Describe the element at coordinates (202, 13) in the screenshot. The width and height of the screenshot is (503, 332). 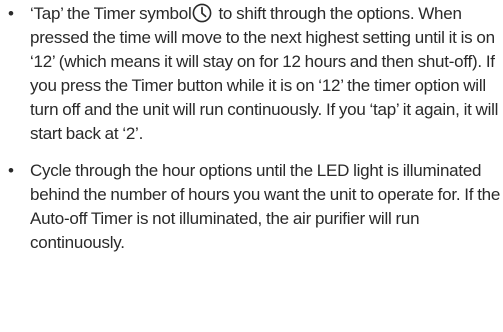
I see `timer-clock-icon` at that location.